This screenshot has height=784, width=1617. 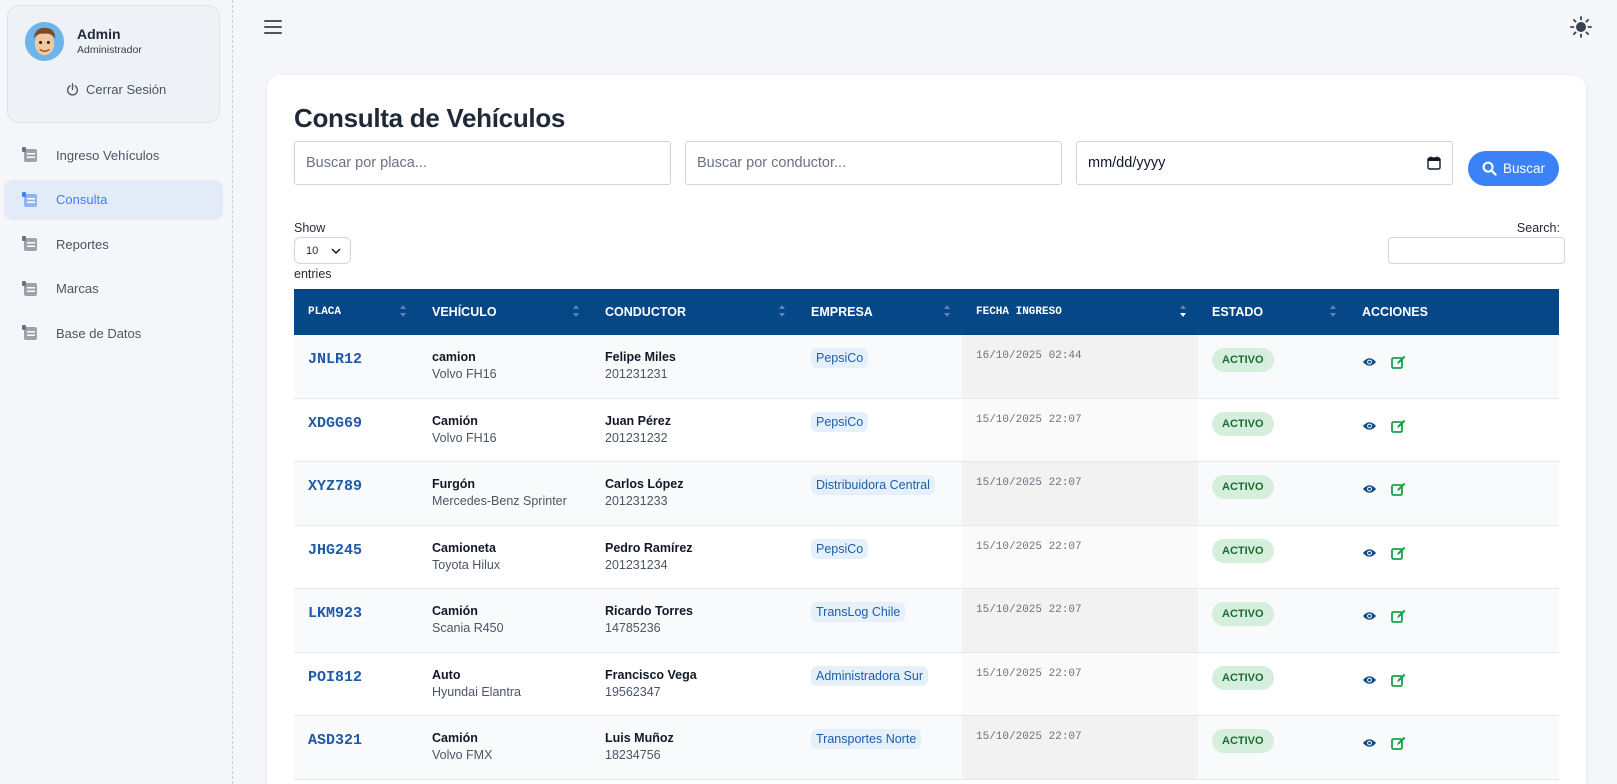 What do you see at coordinates (639, 738) in the screenshot?
I see `driver-name: Luis Muñoz` at bounding box center [639, 738].